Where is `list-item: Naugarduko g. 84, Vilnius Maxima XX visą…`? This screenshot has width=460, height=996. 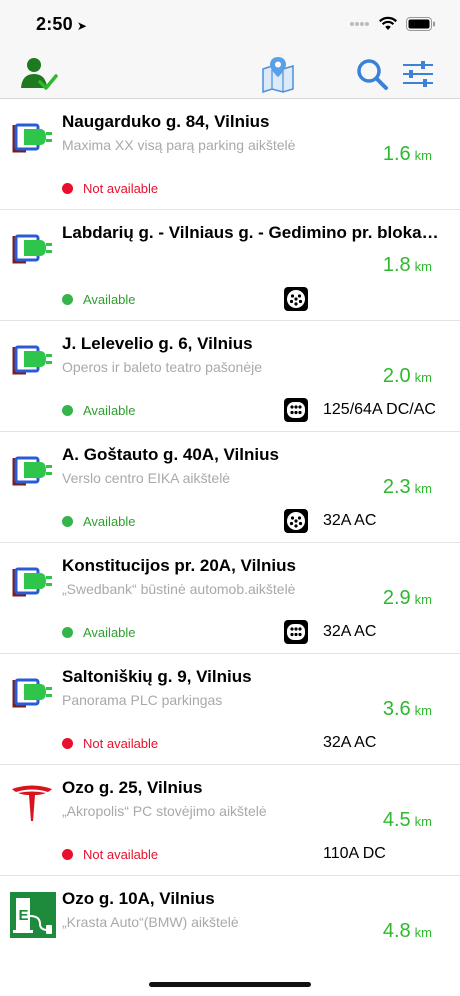
list-item: Naugarduko g. 84, Vilnius Maxima XX visą… is located at coordinates (230, 154).